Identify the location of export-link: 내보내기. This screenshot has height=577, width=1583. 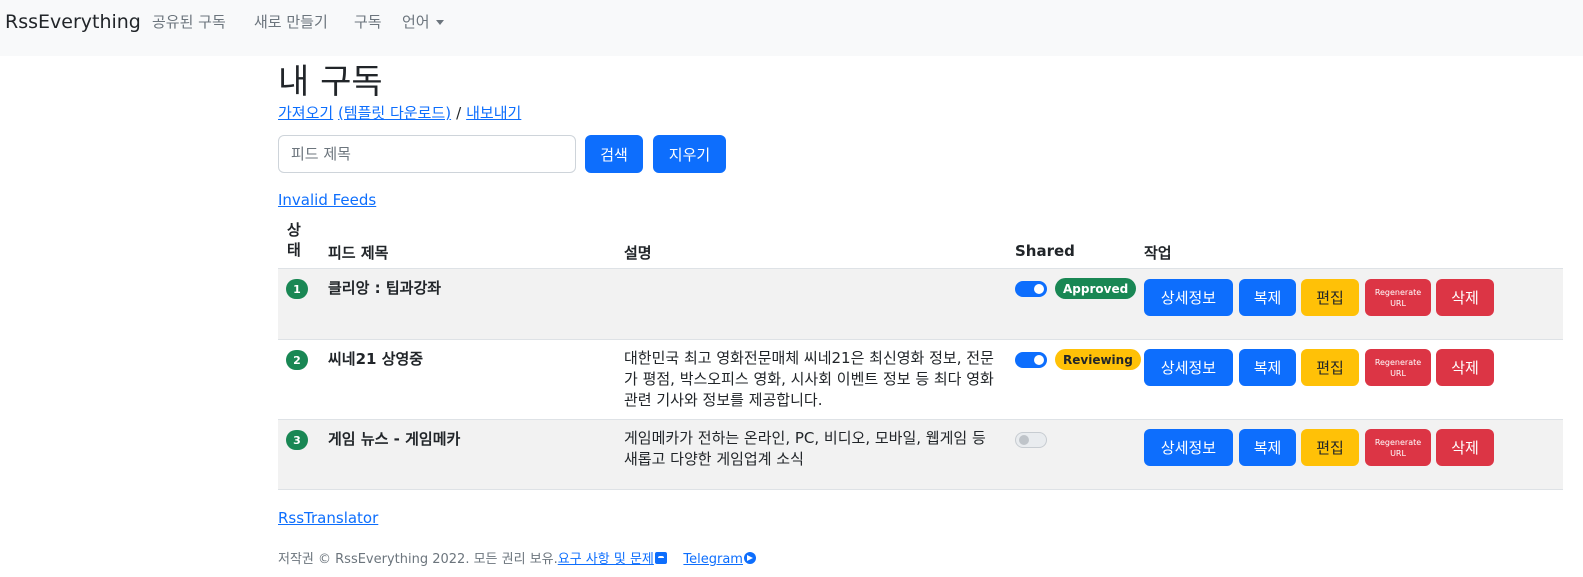
(493, 113).